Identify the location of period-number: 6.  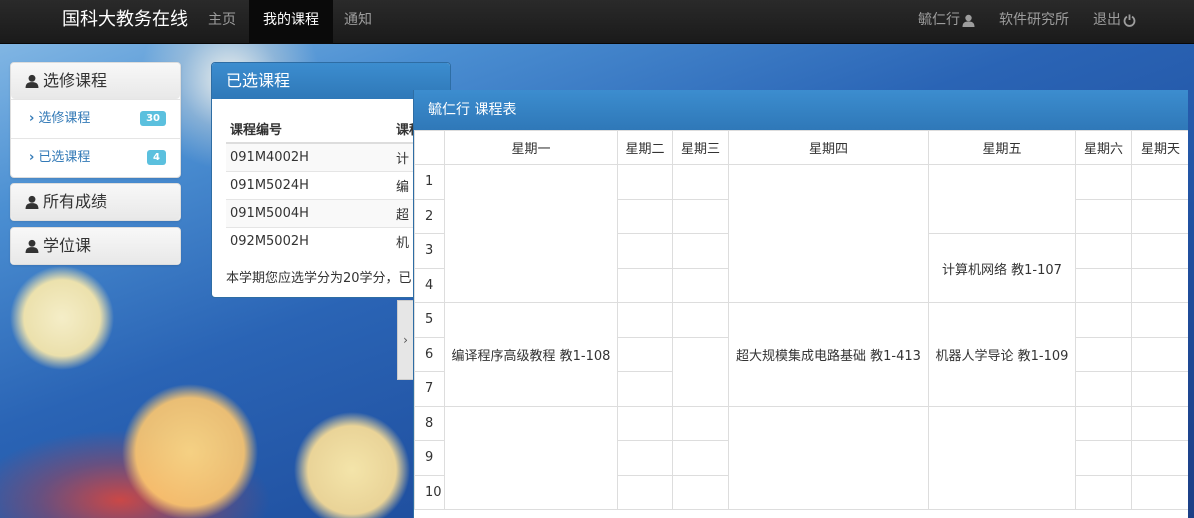
(429, 354).